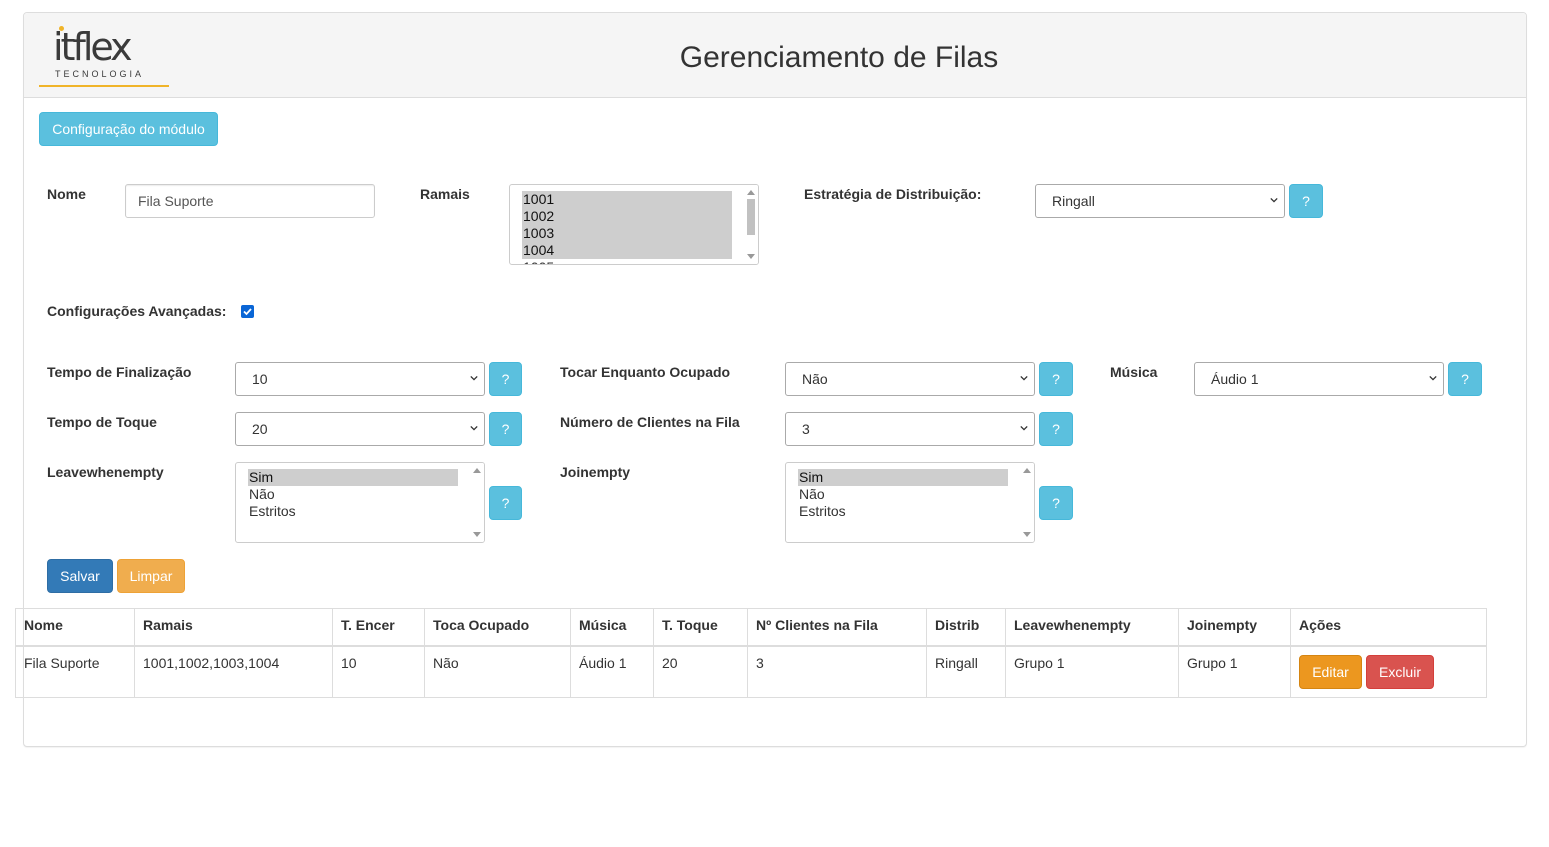  I want to click on joinempty-listbox: Sim Não Estritos, so click(910, 502).